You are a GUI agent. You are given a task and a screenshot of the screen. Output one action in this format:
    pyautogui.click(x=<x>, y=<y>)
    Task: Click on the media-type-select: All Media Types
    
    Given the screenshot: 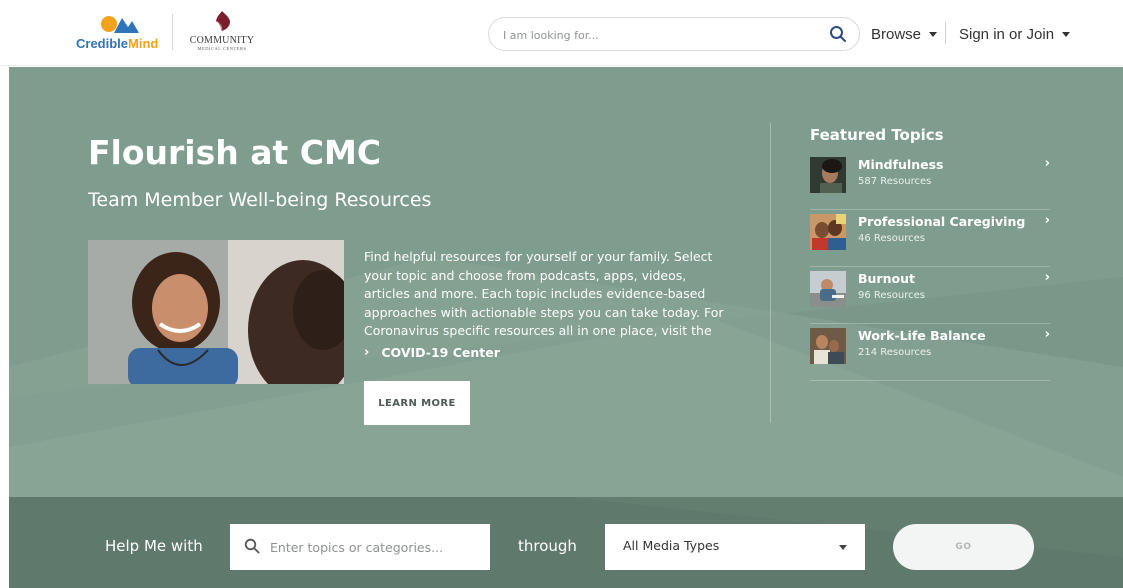 What is the action you would take?
    pyautogui.click(x=735, y=547)
    